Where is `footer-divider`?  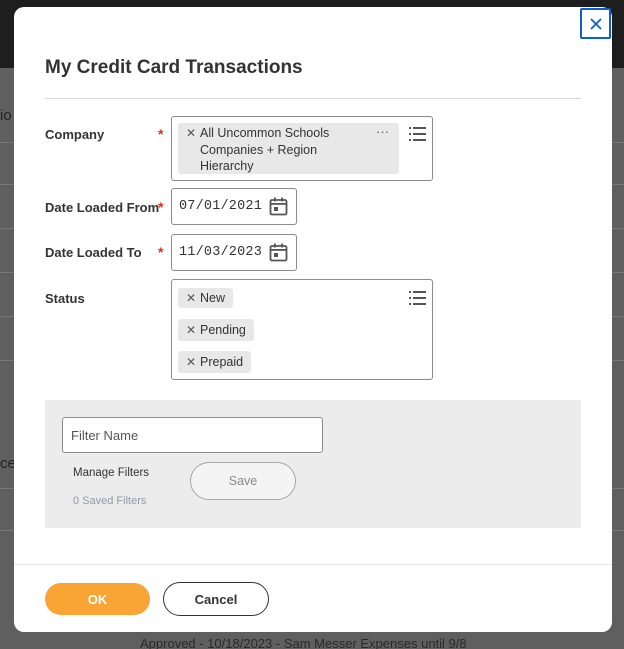 footer-divider is located at coordinates (313, 564).